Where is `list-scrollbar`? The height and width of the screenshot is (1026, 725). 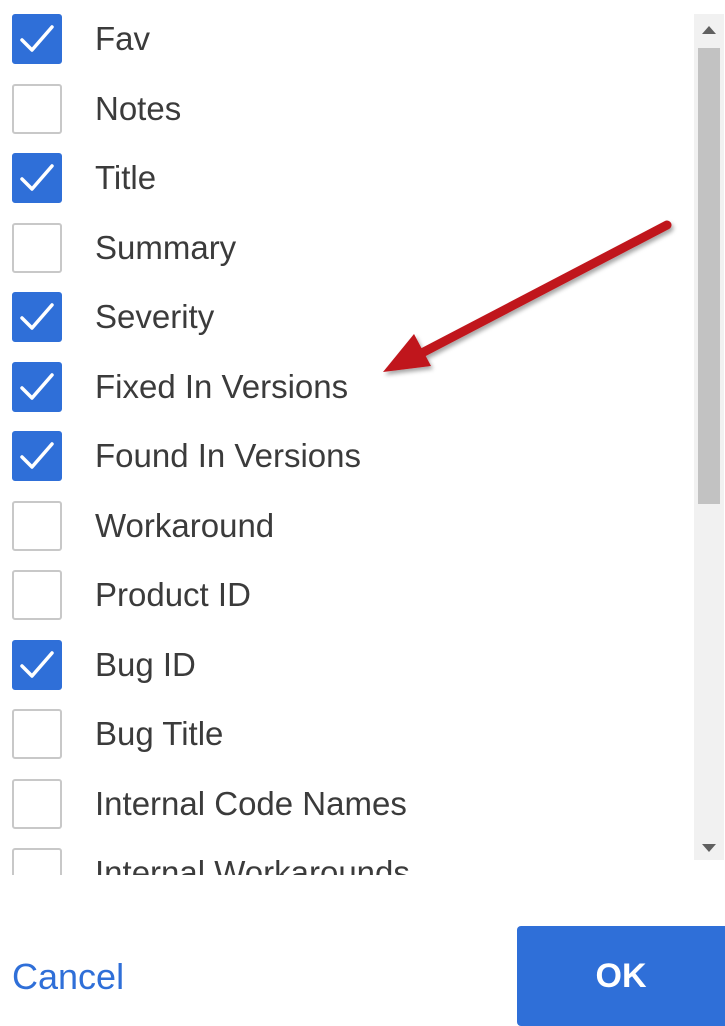
list-scrollbar is located at coordinates (709, 437).